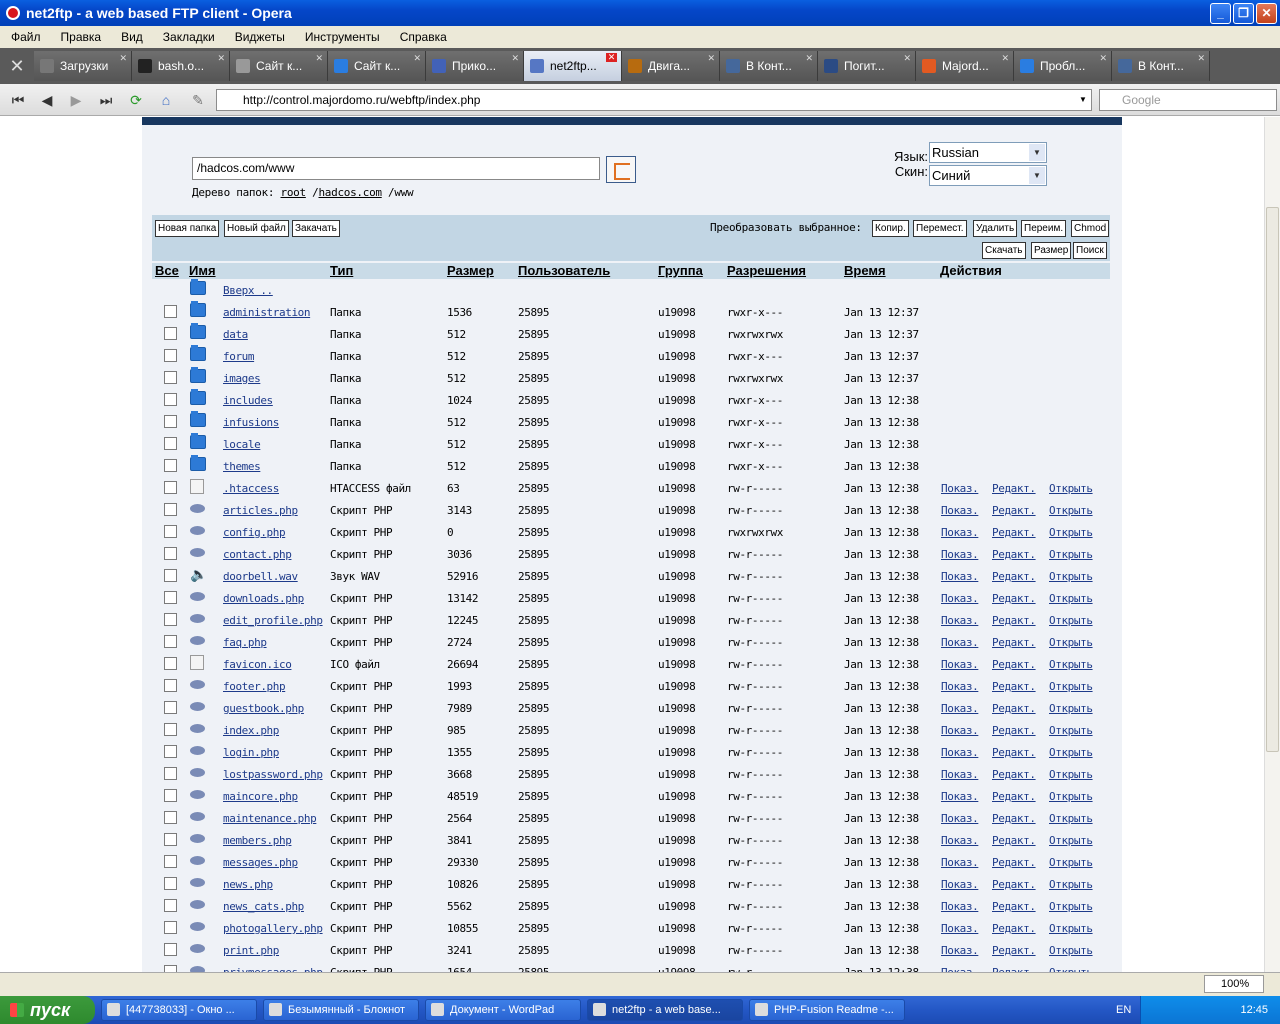 The width and height of the screenshot is (1280, 1024). Describe the element at coordinates (198, 100) in the screenshot. I see `edit-icon: ✎` at that location.